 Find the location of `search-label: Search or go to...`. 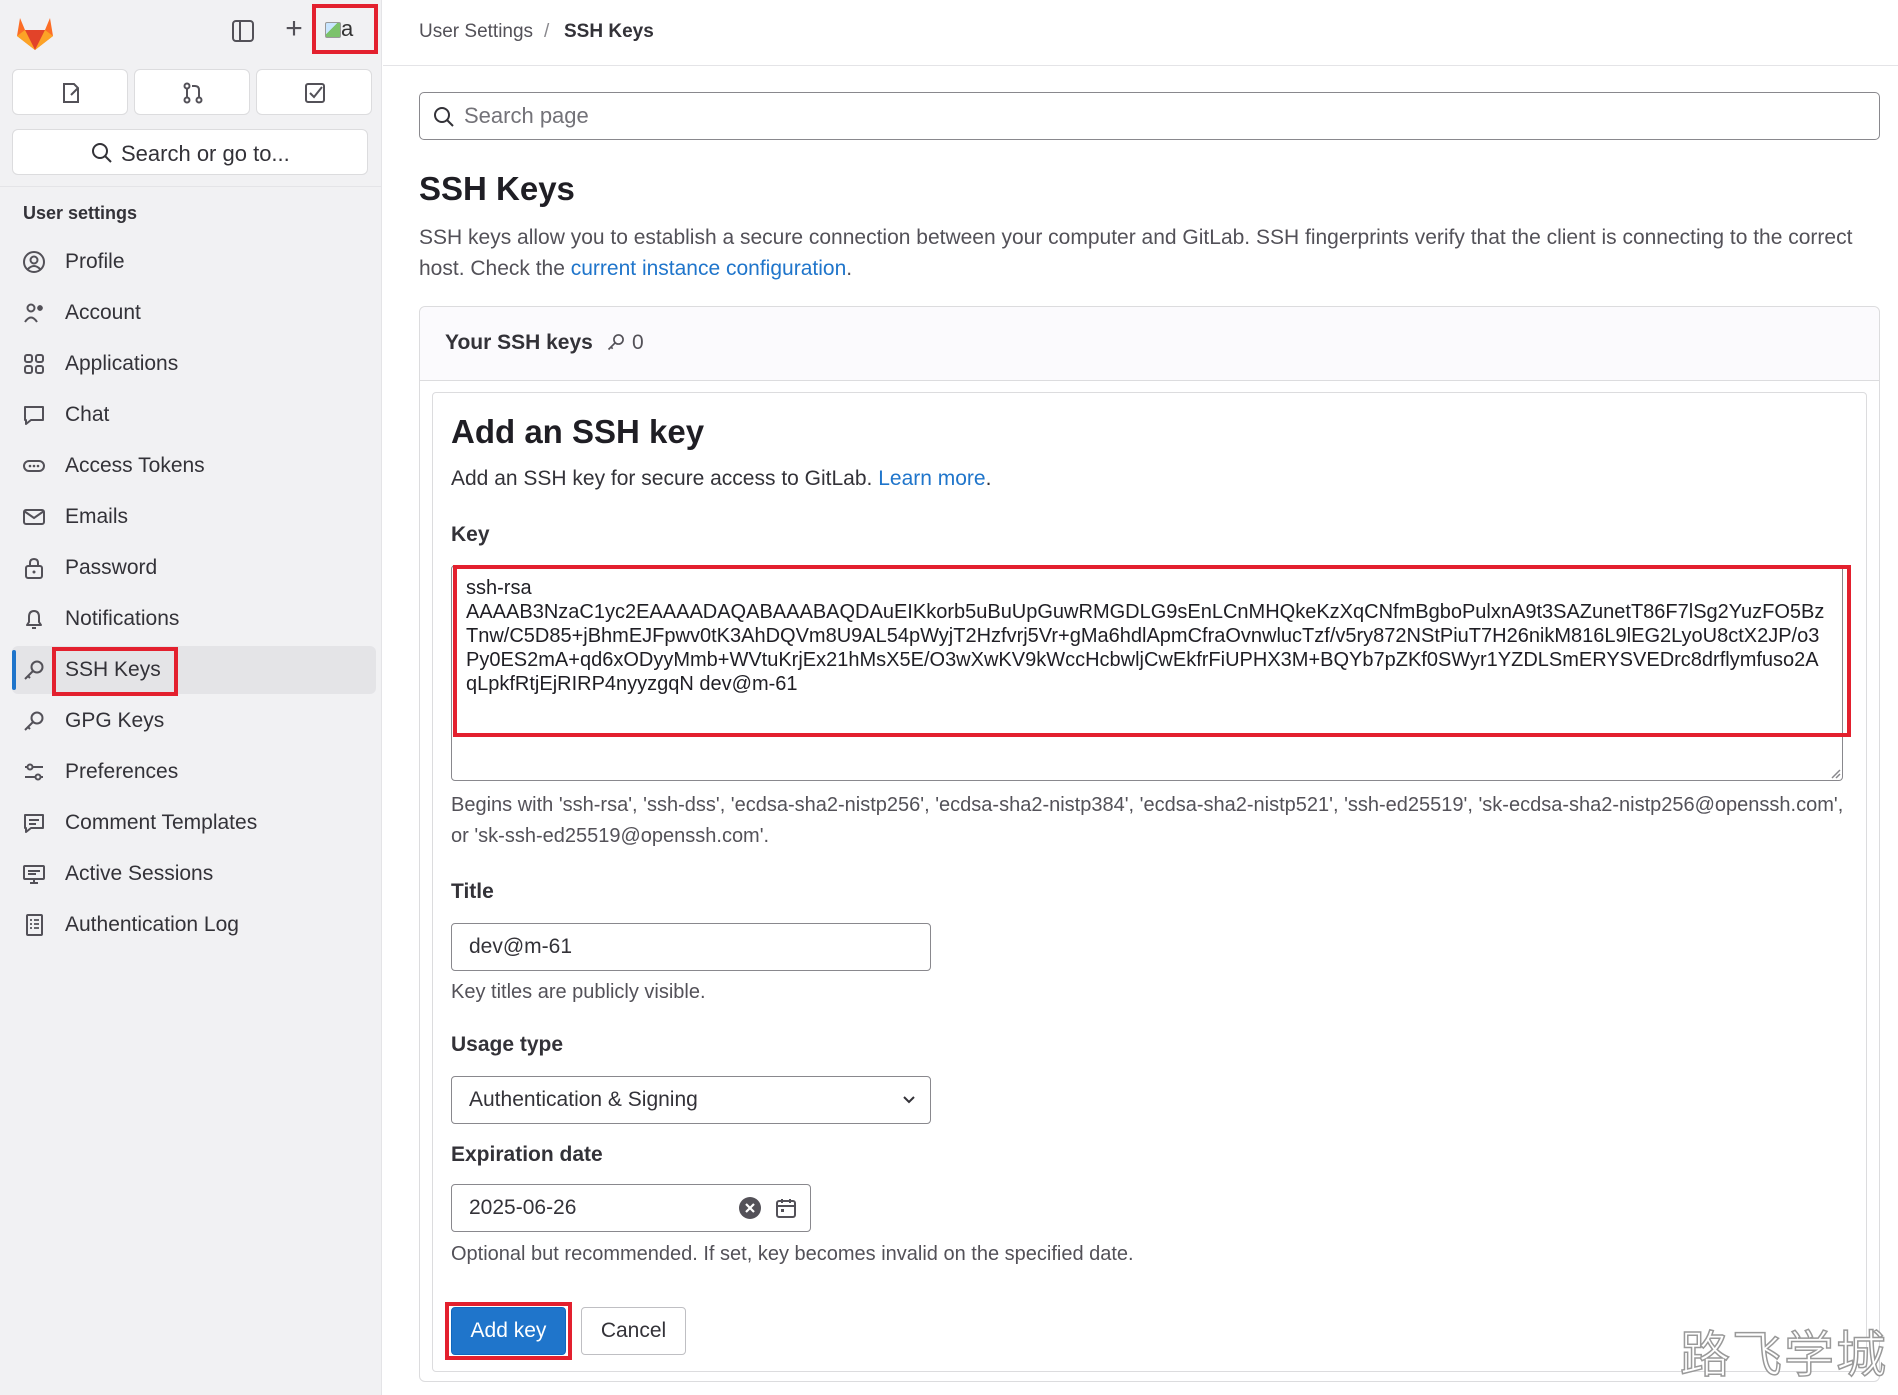

search-label: Search or go to... is located at coordinates (205, 153).